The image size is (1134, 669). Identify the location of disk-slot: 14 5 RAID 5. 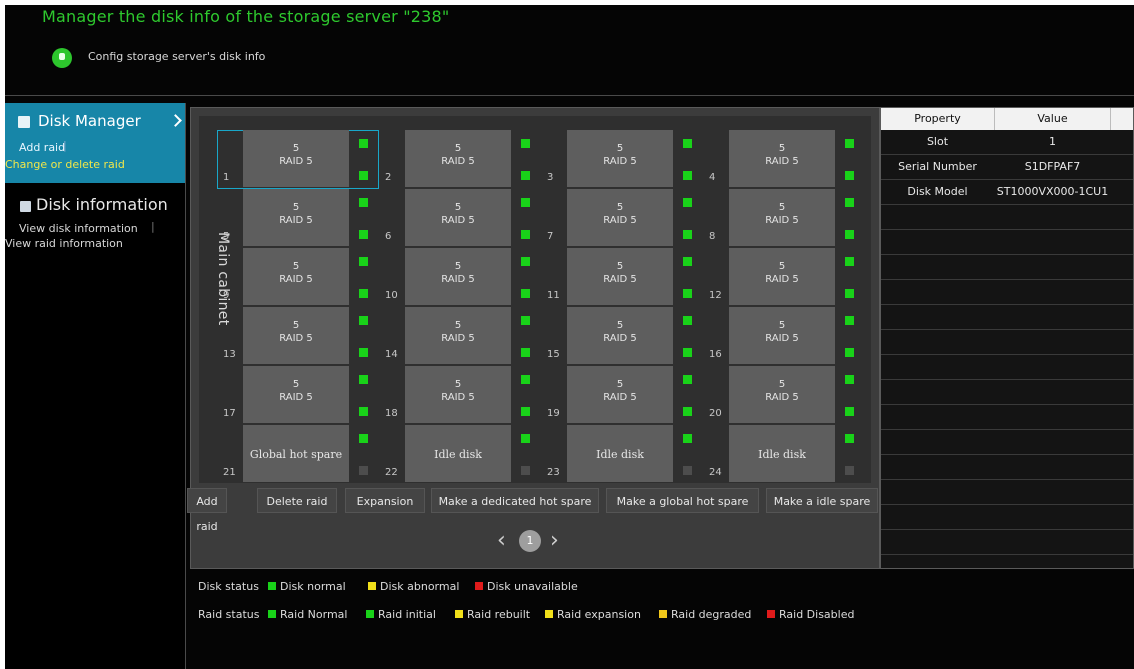
(460, 336).